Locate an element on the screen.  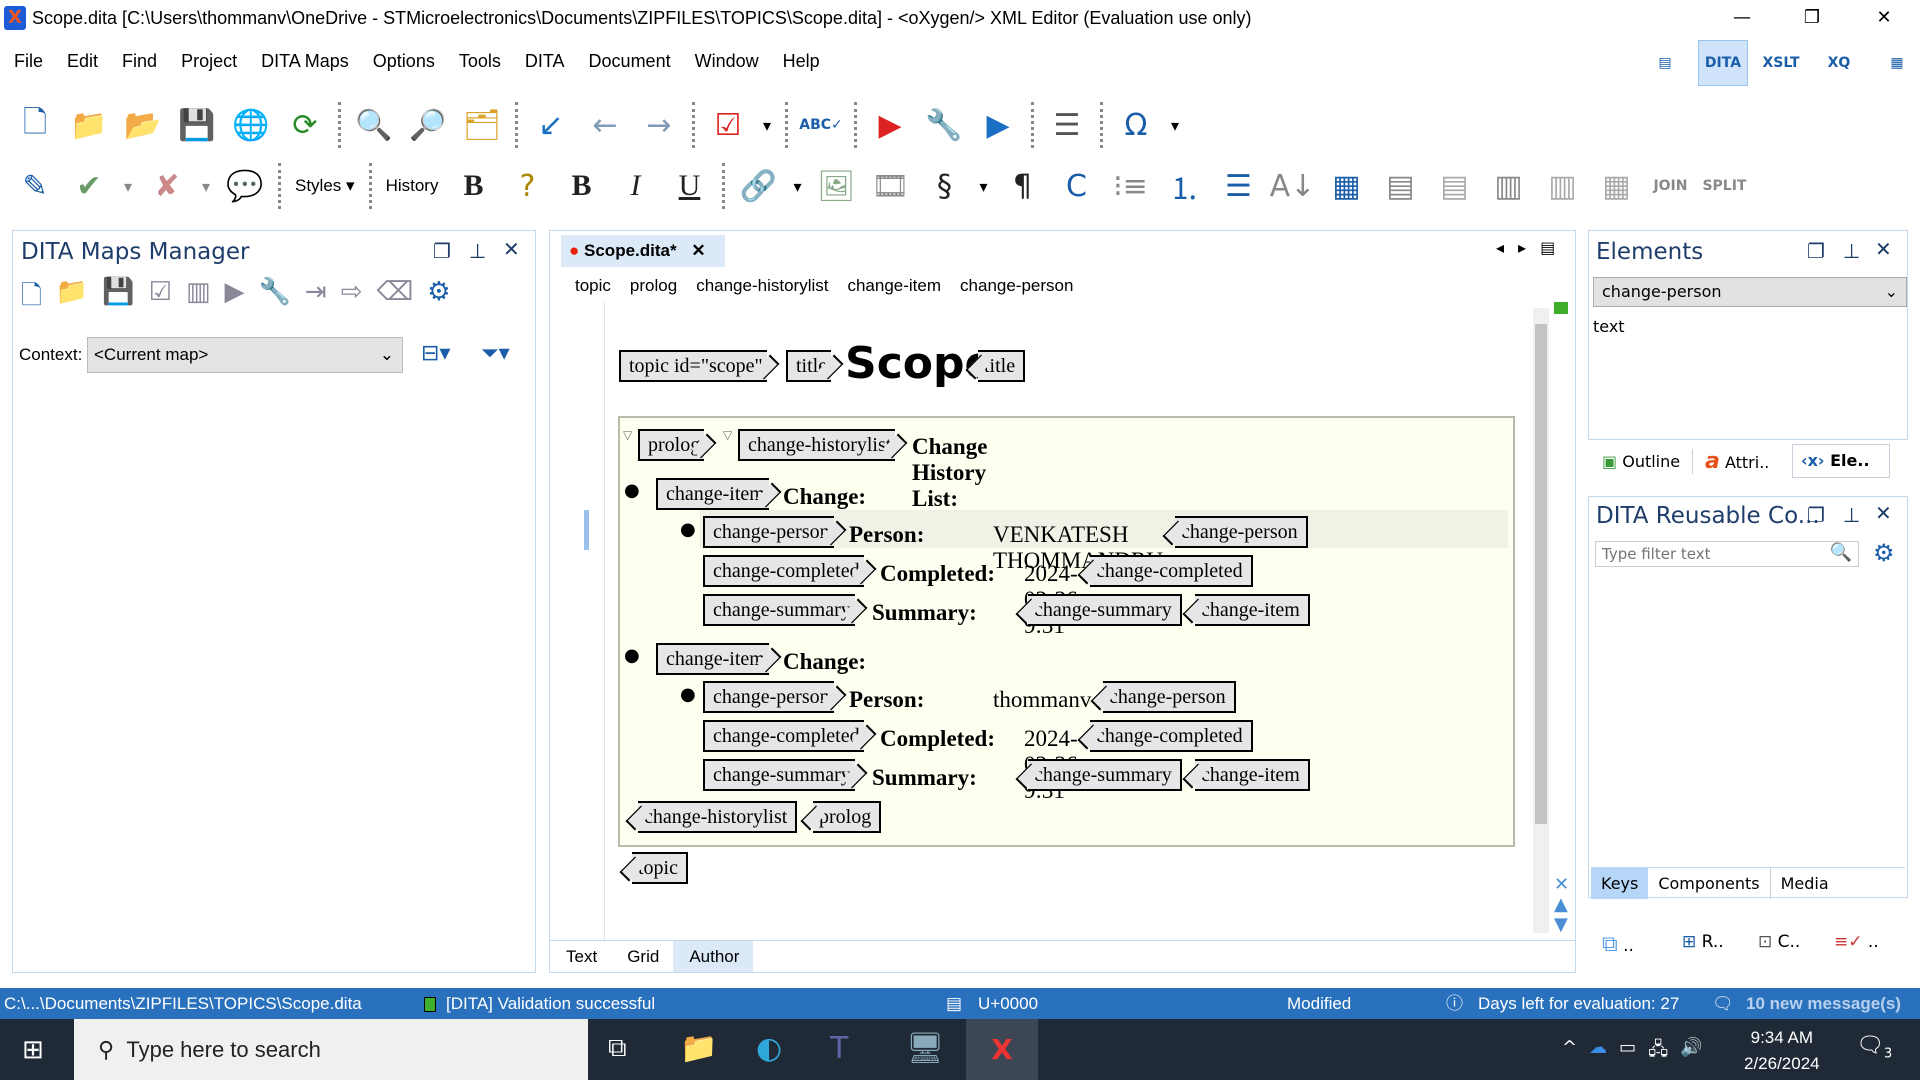
windows-start-icon: ⊞ is located at coordinates (33, 1050).